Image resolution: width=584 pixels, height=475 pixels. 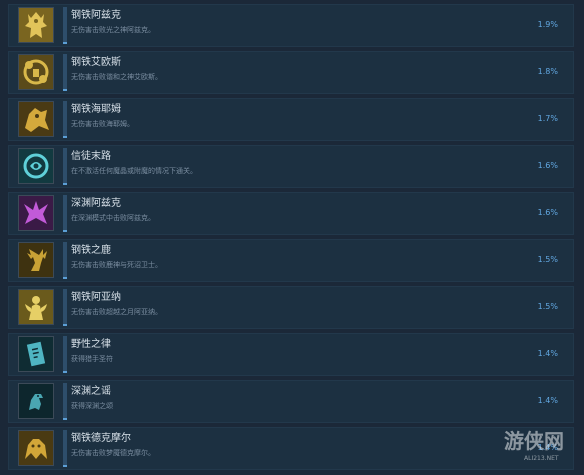 I want to click on achievement-row: 钢铁海耶姆 无伤害击败海耶姆。 1.7%, so click(x=291, y=119).